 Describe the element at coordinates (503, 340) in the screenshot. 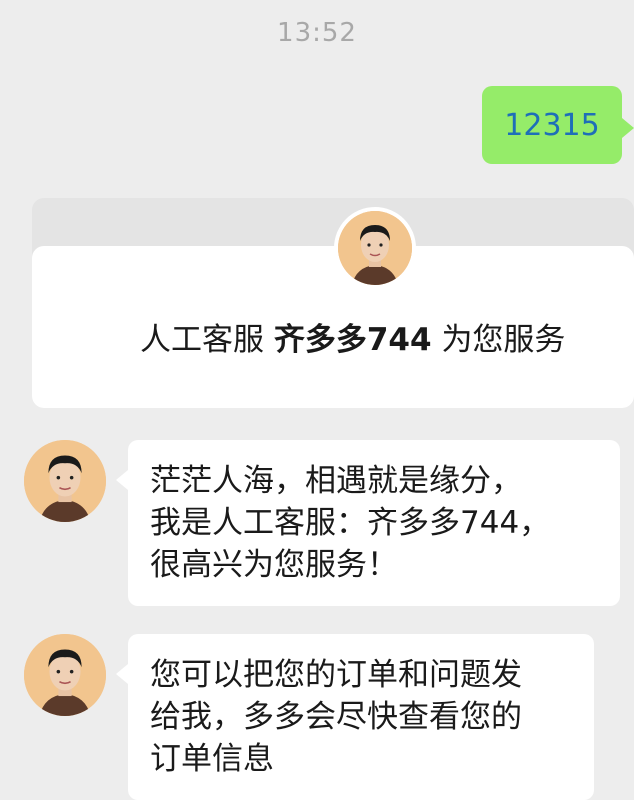

I see `service-card-suffix: 为您服务` at that location.